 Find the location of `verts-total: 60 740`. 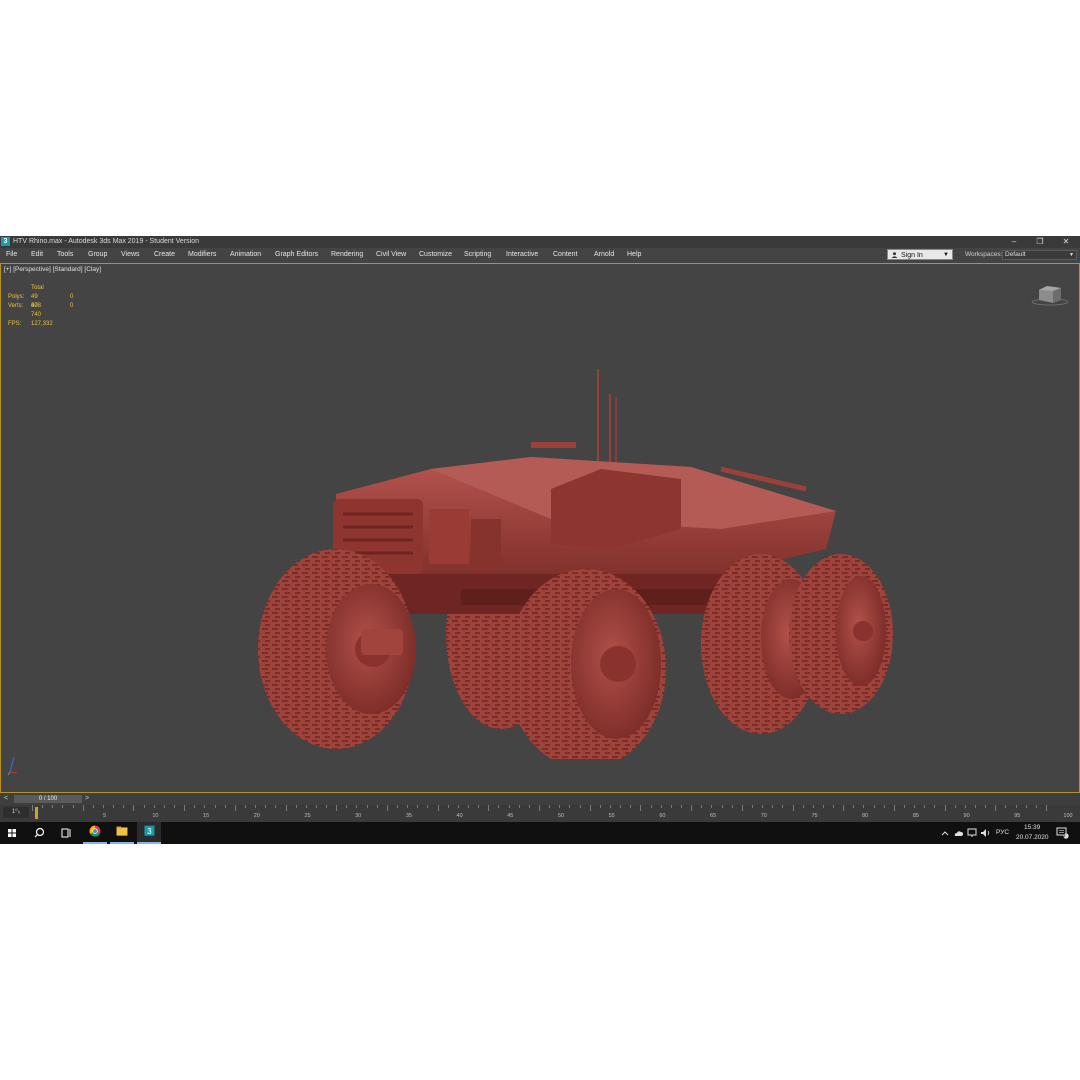

verts-total: 60 740 is located at coordinates (36, 310).